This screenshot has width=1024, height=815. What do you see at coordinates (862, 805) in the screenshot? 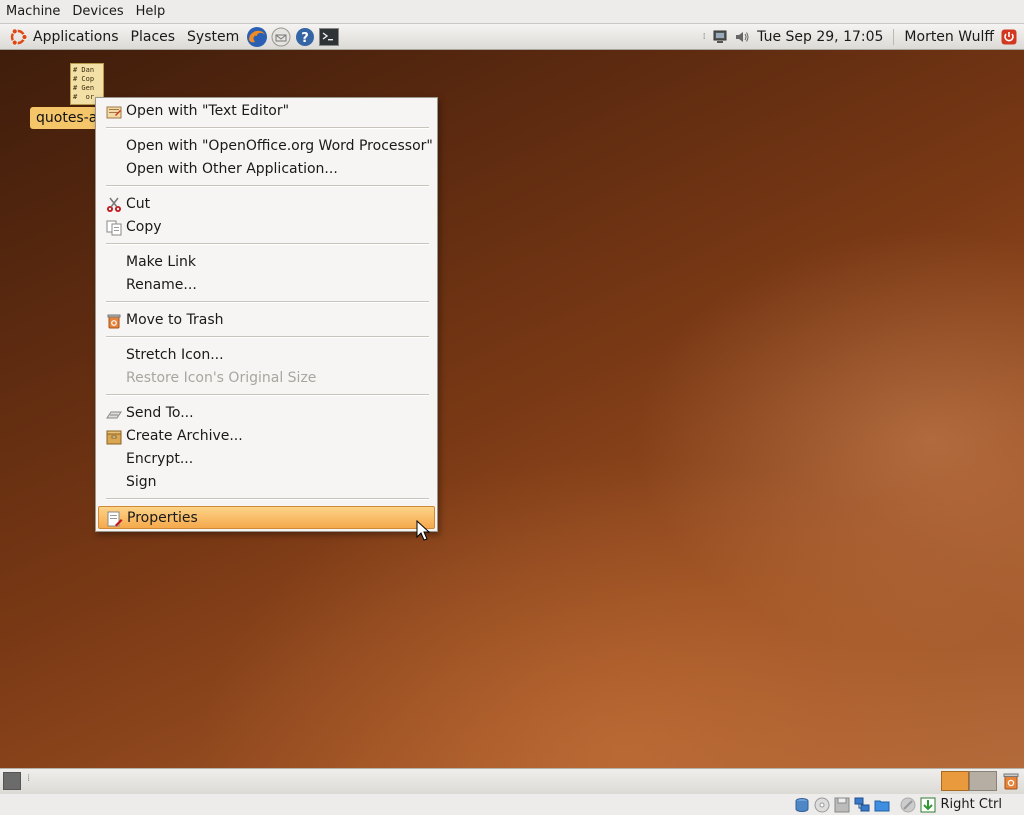
I see `network-adapter-icon` at bounding box center [862, 805].